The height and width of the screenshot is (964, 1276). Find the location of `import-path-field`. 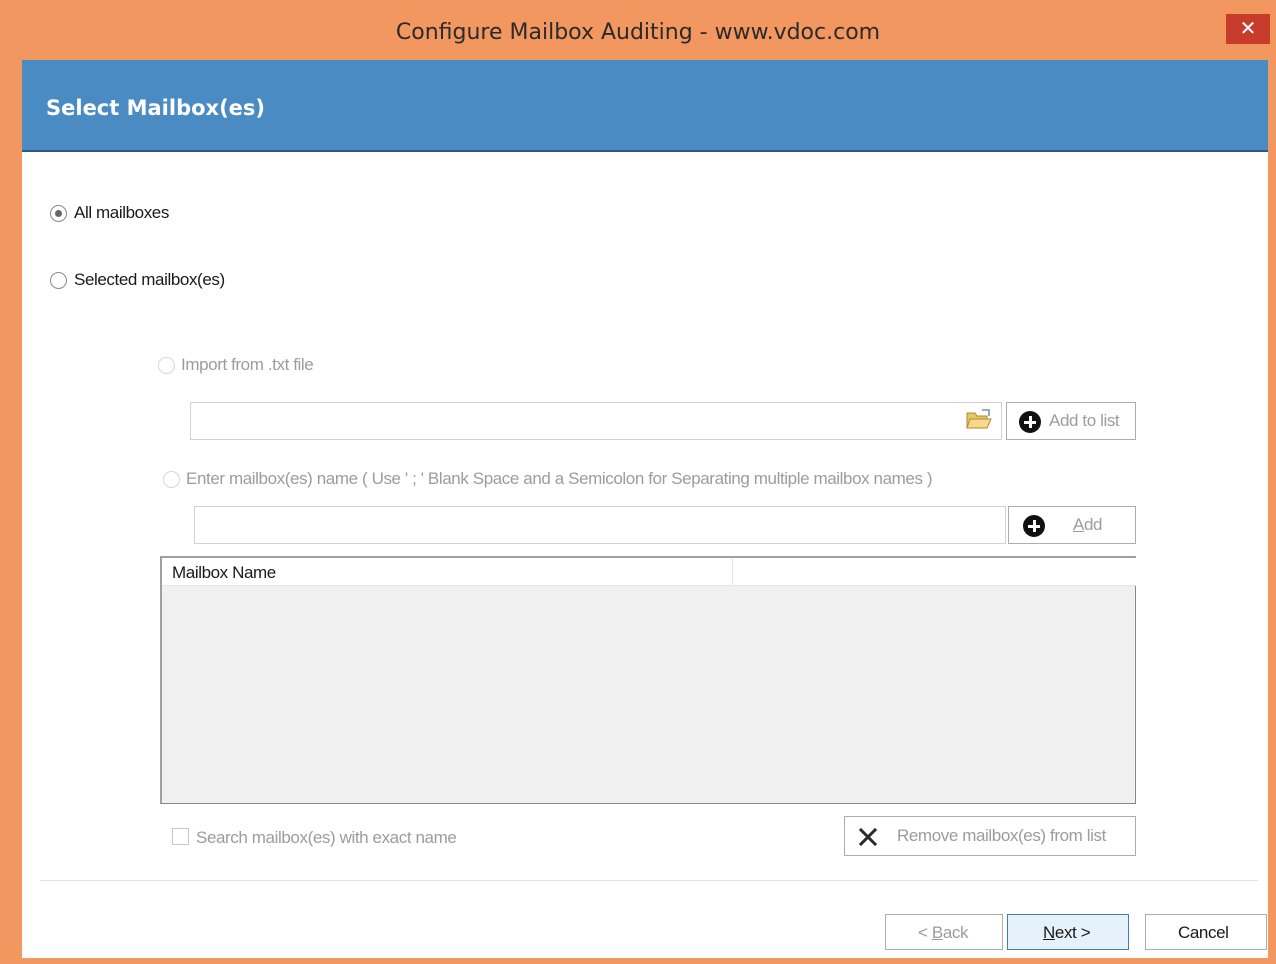

import-path-field is located at coordinates (596, 421).